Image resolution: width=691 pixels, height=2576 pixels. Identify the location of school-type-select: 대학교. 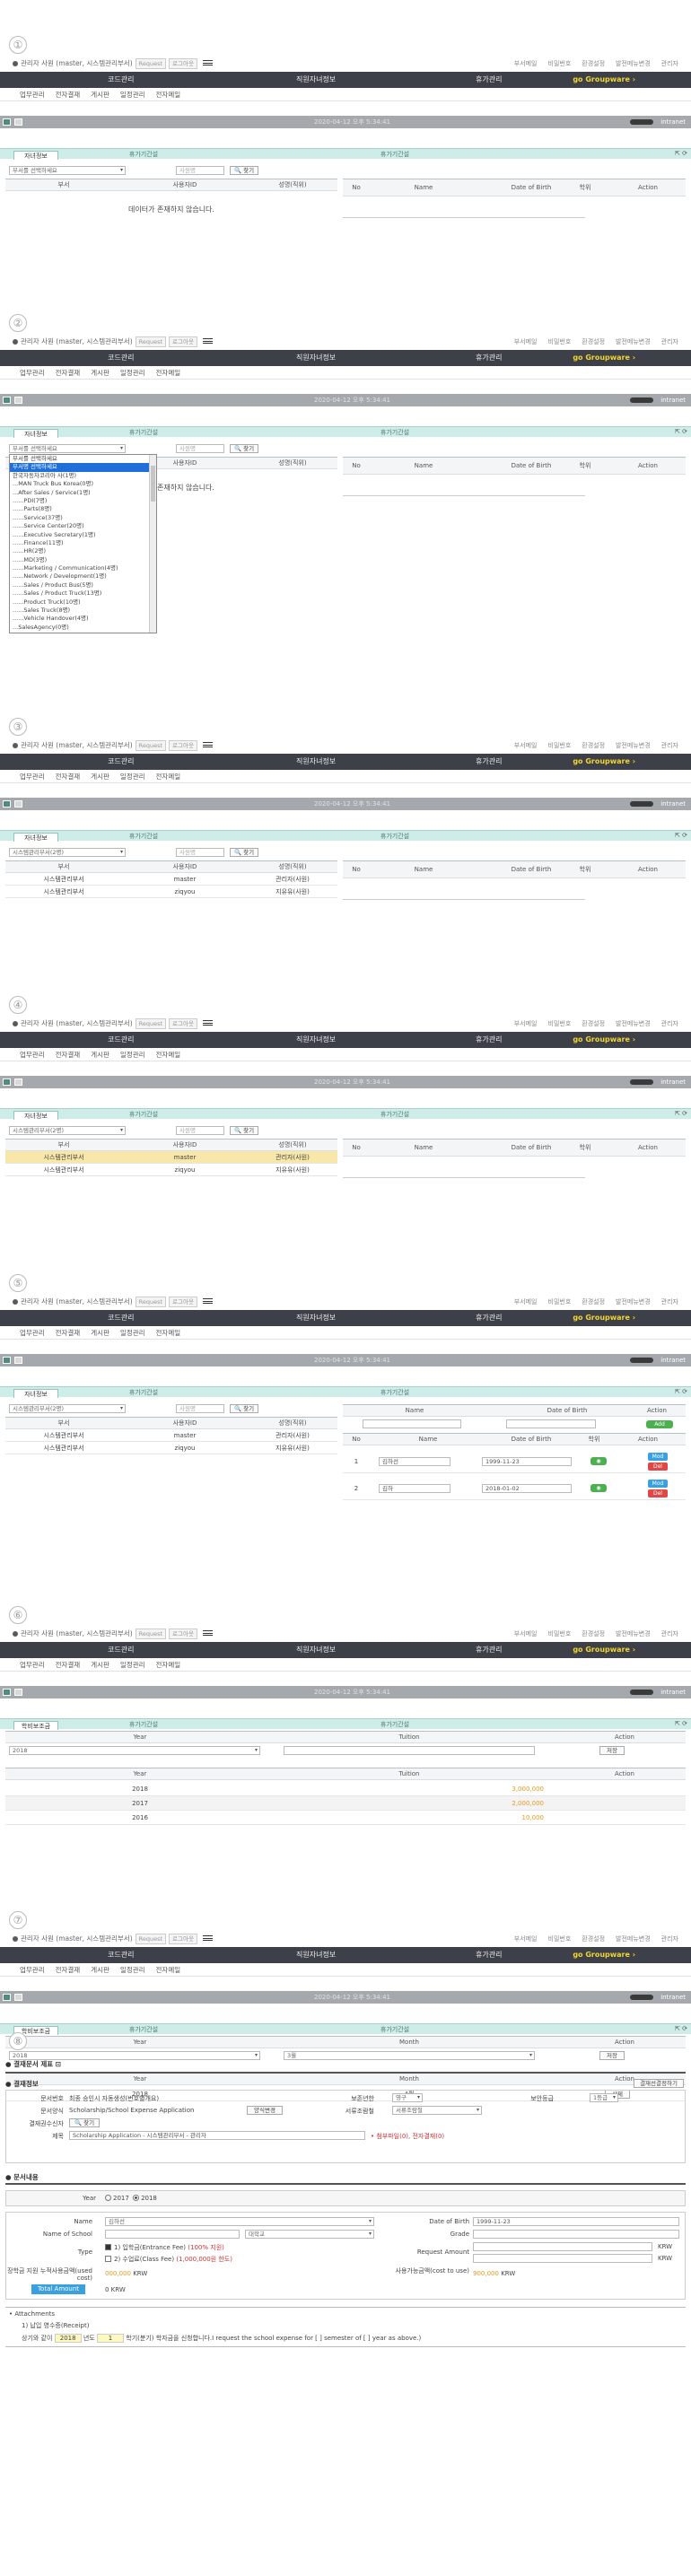
(309, 2235).